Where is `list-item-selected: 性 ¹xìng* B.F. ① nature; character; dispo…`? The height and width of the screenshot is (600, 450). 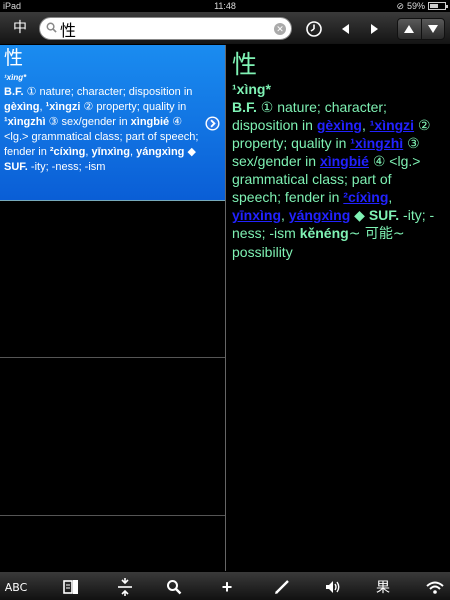
list-item-selected: 性 ¹xìng* B.F. ① nature; character; dispo… is located at coordinates (112, 123).